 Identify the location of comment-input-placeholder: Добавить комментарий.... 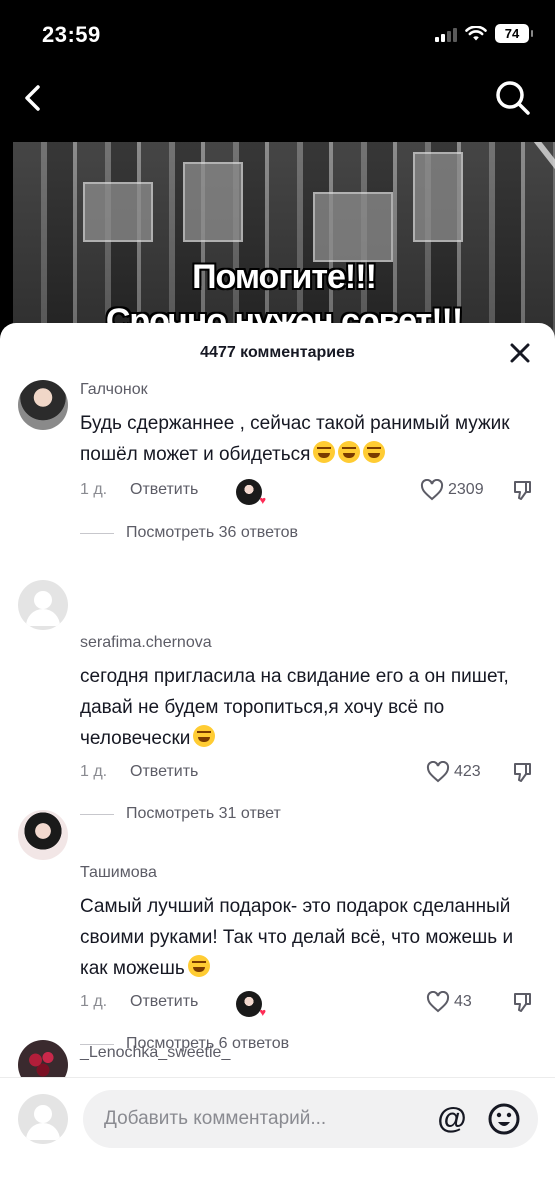
(215, 1118).